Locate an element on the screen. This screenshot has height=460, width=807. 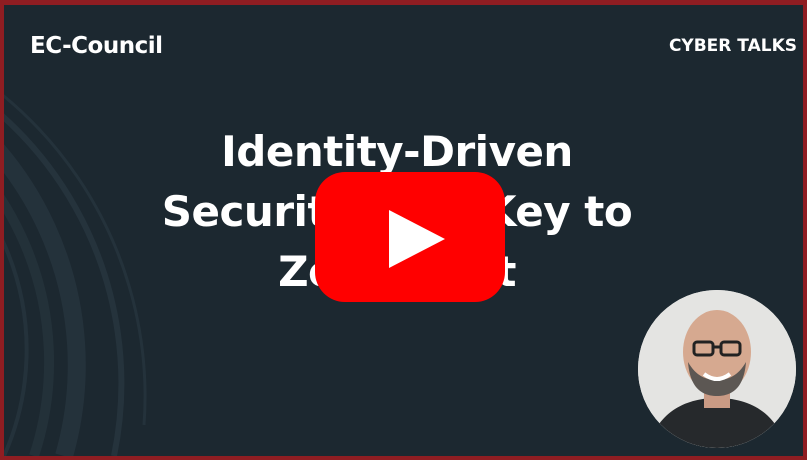
speaker-photo is located at coordinates (717, 369).